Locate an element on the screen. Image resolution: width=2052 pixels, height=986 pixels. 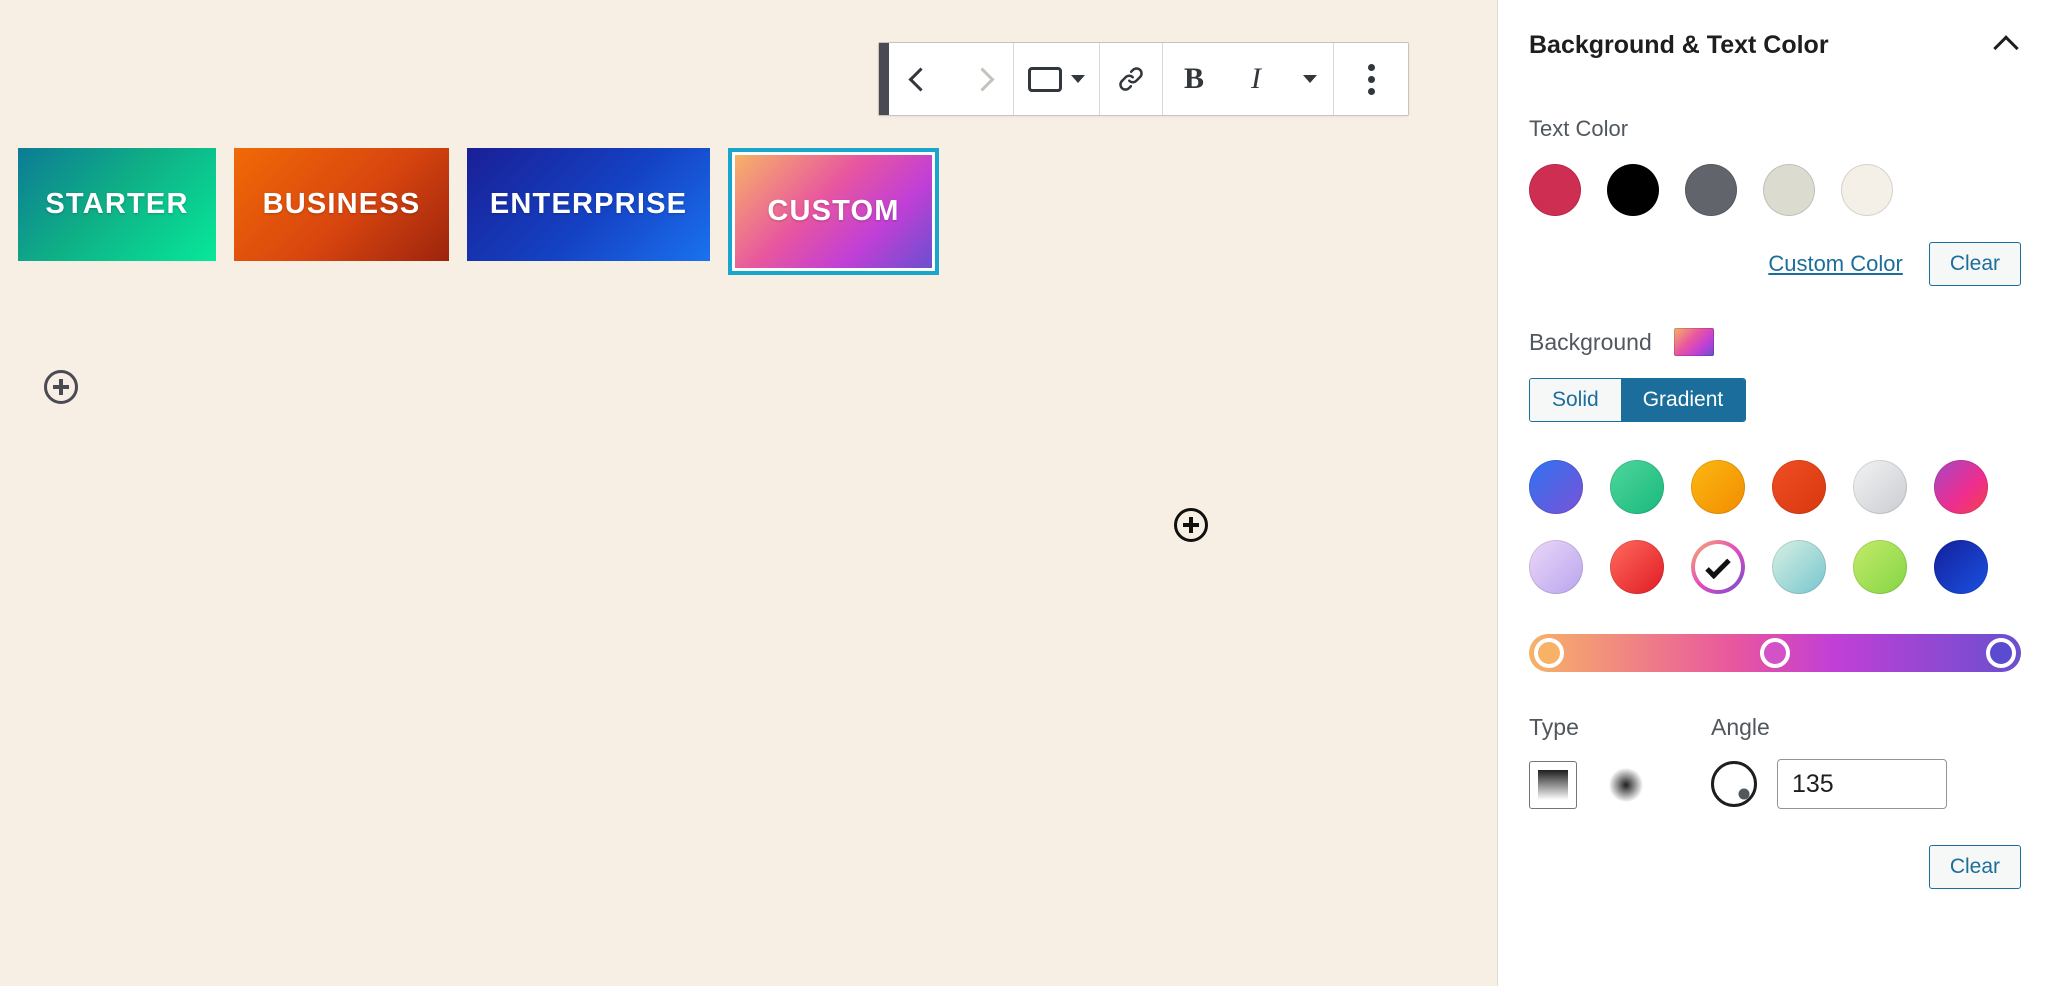
chevron-right-icon is located at coordinates (982, 79).